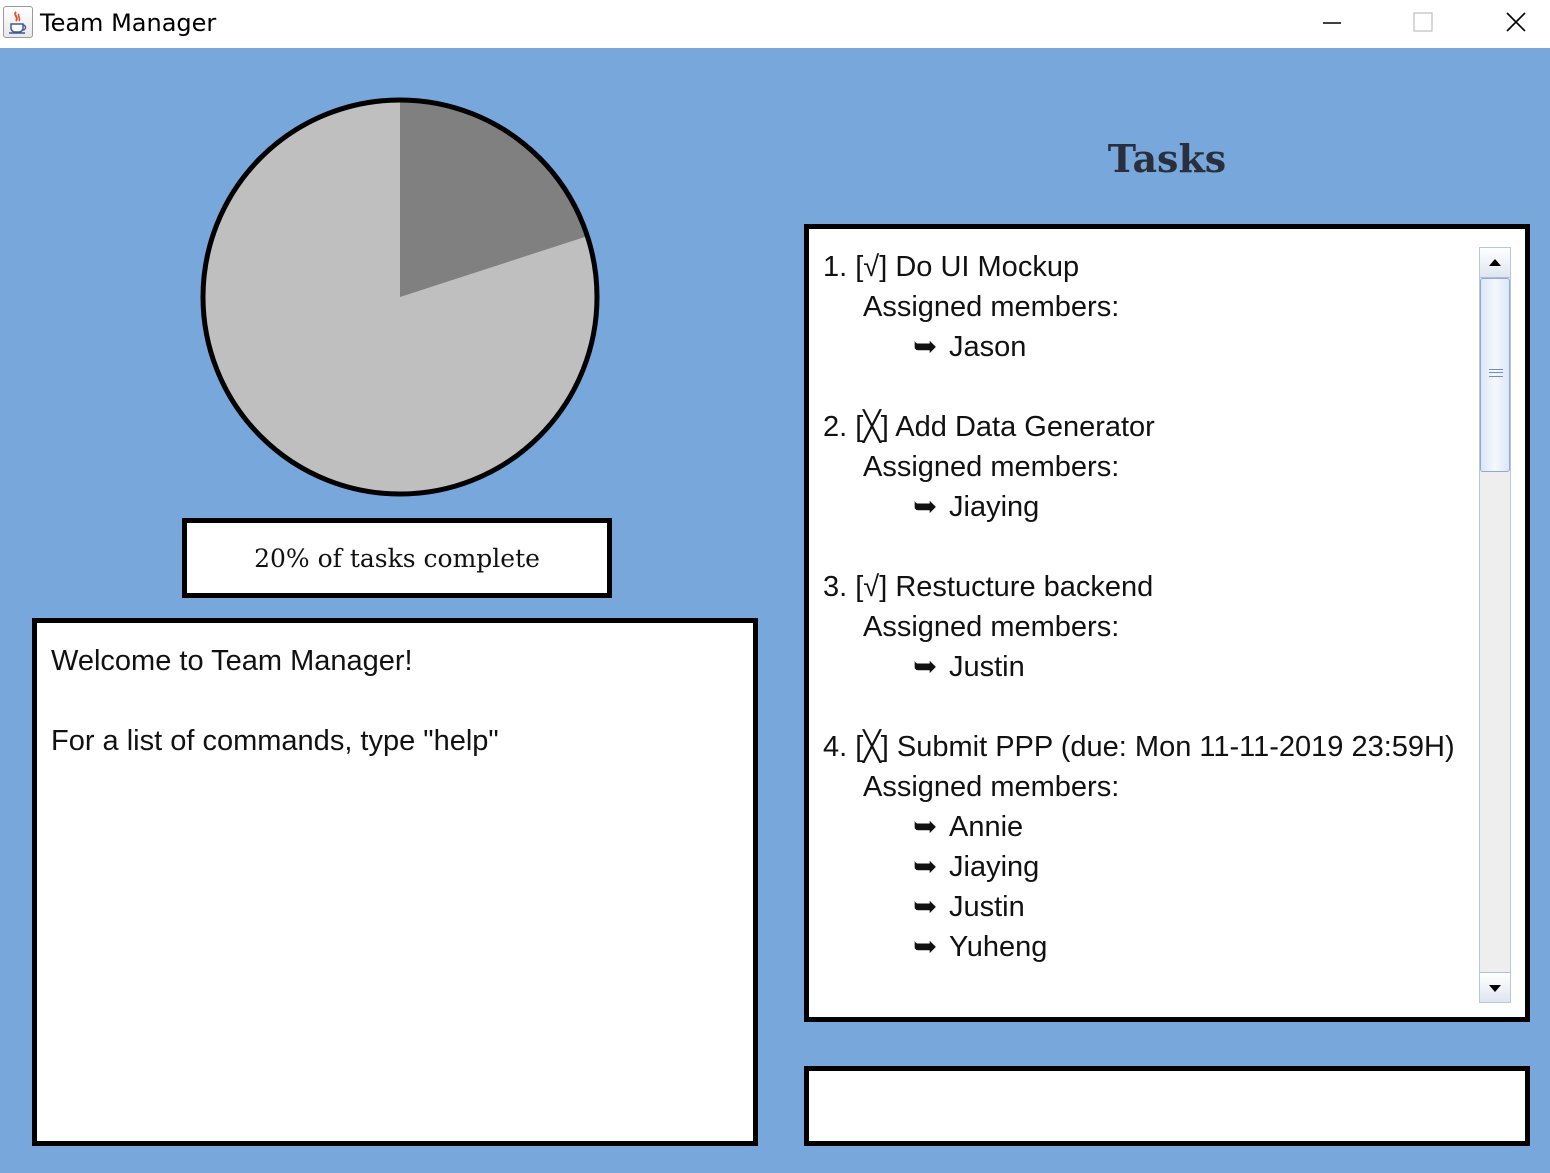  I want to click on title-bar: Team Manager, so click(775, 24).